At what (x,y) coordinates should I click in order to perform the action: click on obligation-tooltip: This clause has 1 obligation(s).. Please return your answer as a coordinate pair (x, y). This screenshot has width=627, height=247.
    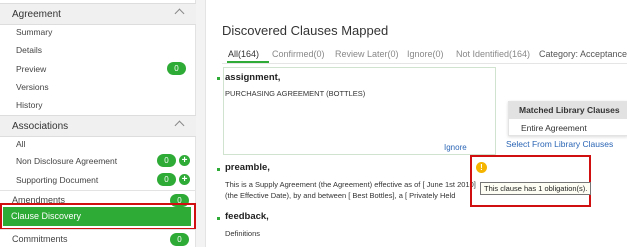
    Looking at the image, I should click on (536, 188).